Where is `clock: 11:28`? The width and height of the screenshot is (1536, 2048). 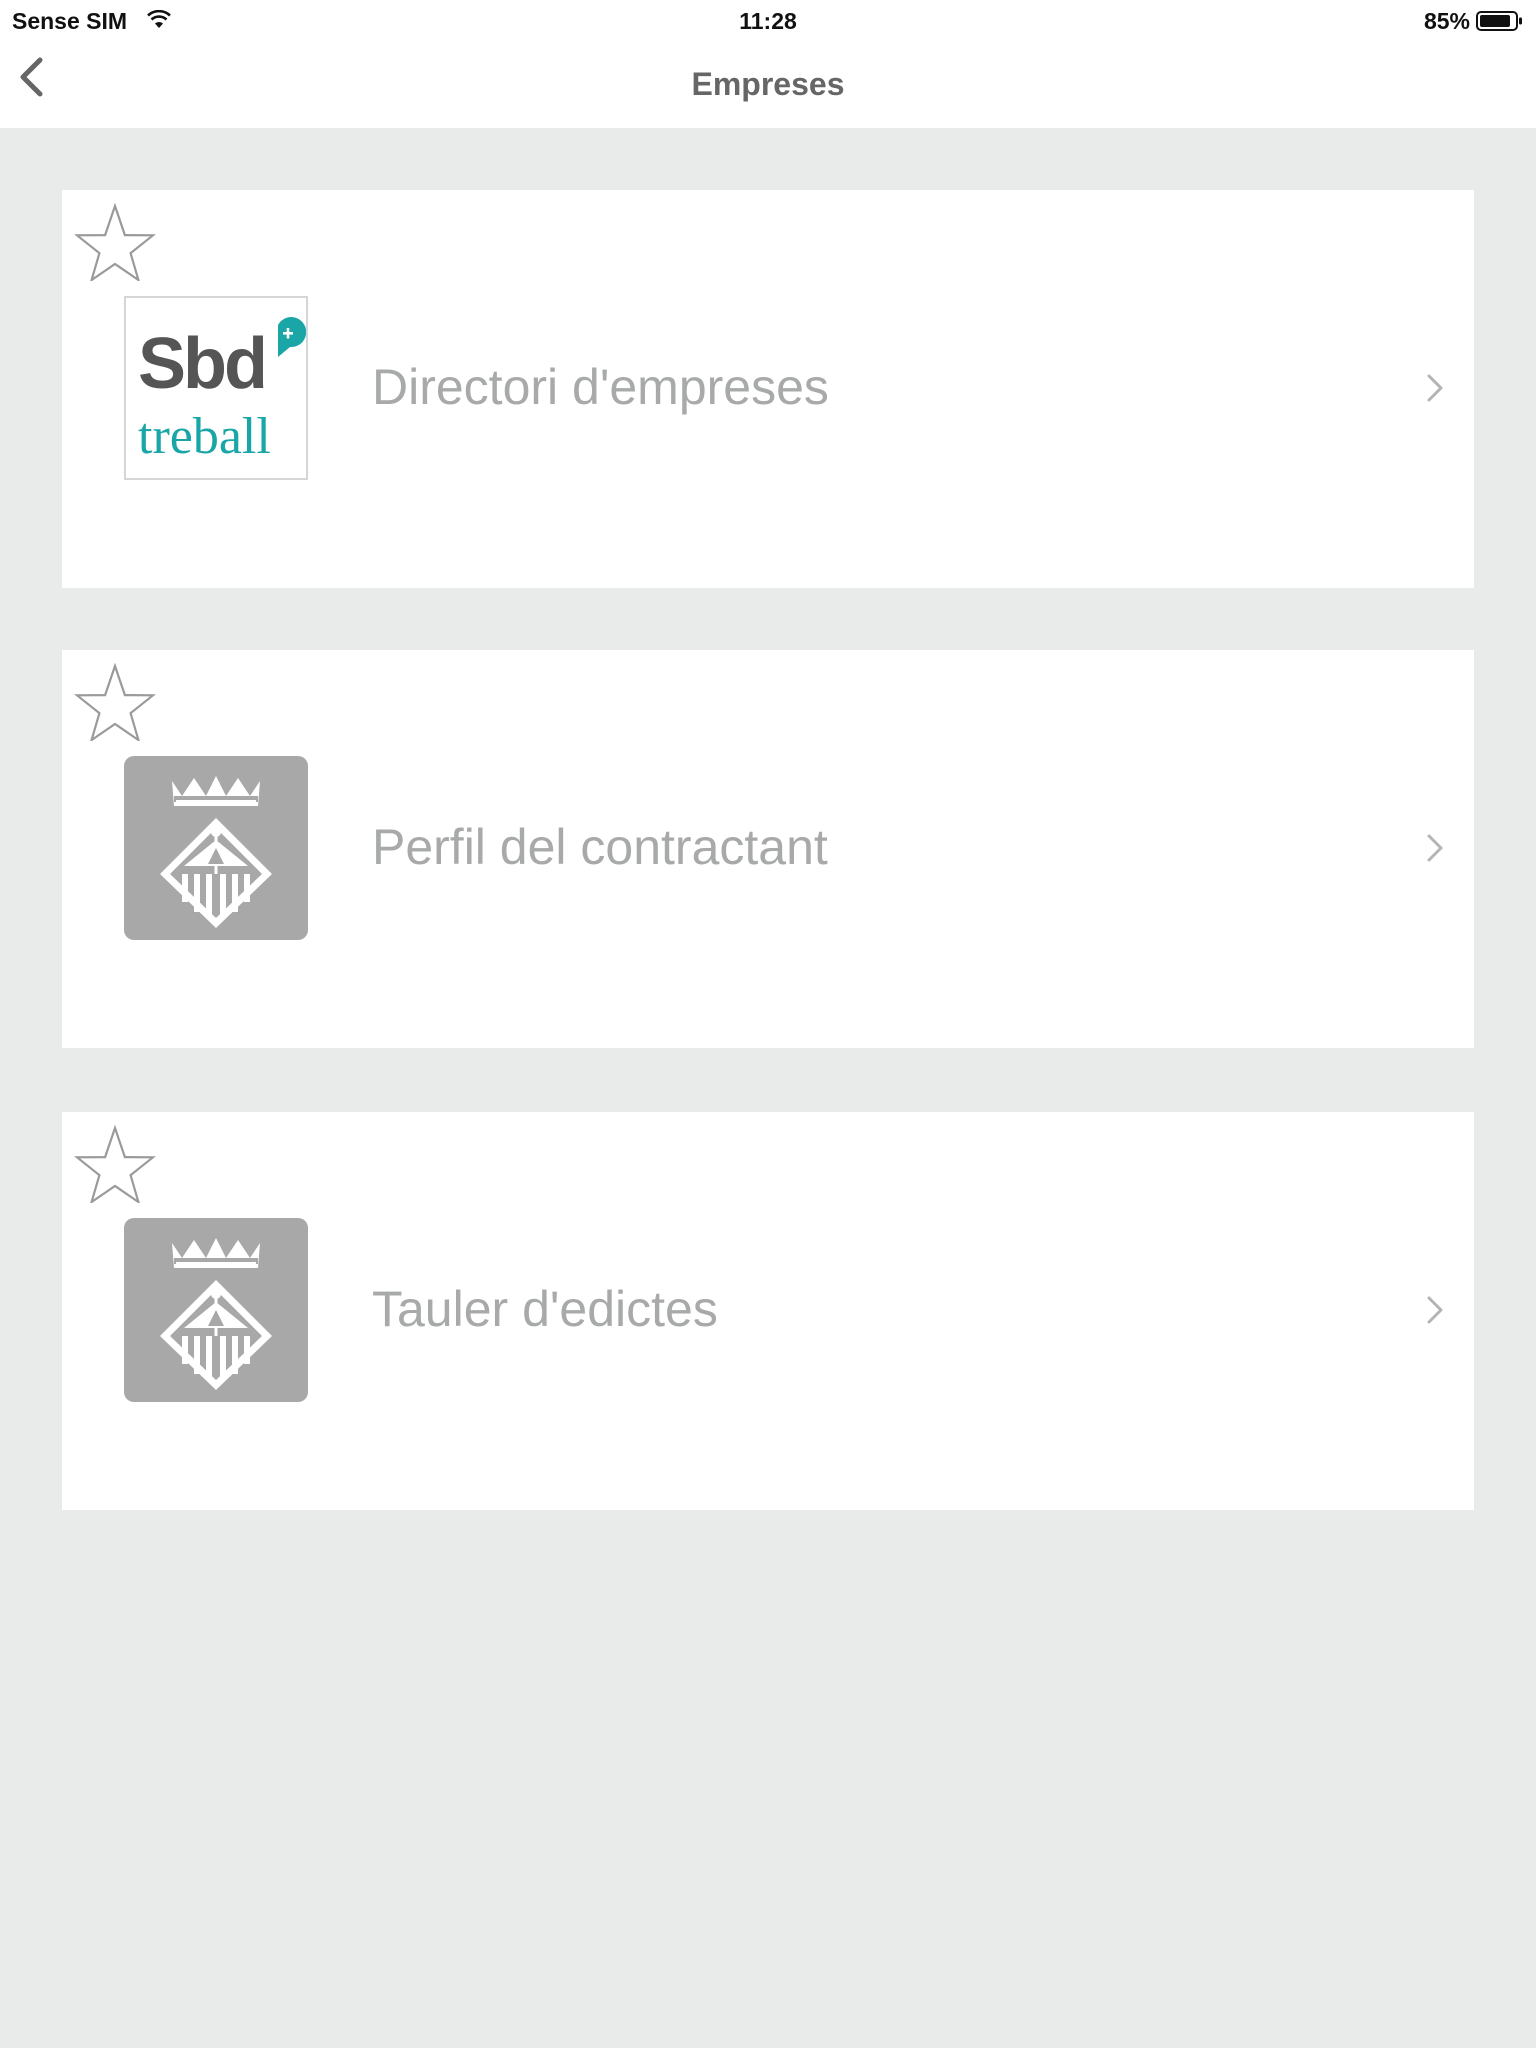
clock: 11:28 is located at coordinates (768, 21).